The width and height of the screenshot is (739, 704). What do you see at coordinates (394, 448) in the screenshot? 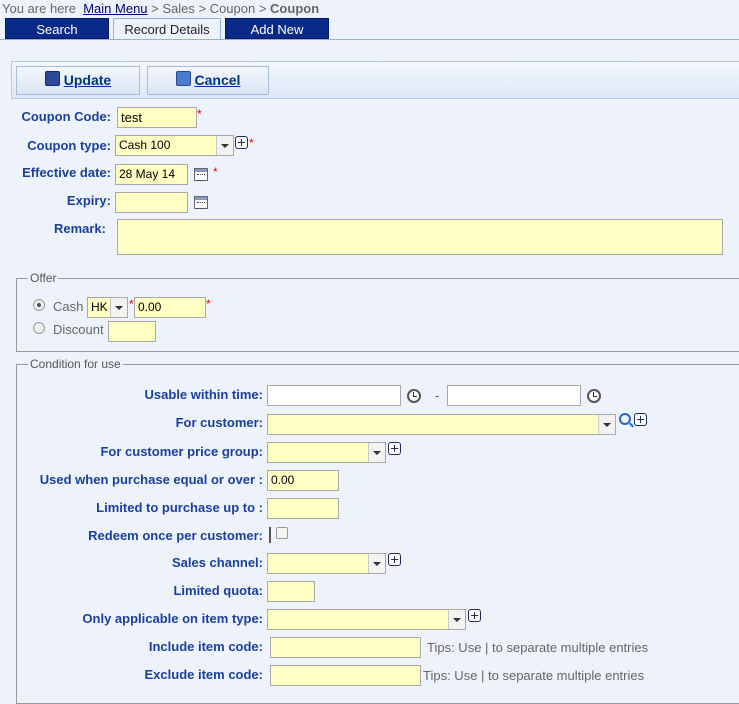
I see `add-price-group-icon` at bounding box center [394, 448].